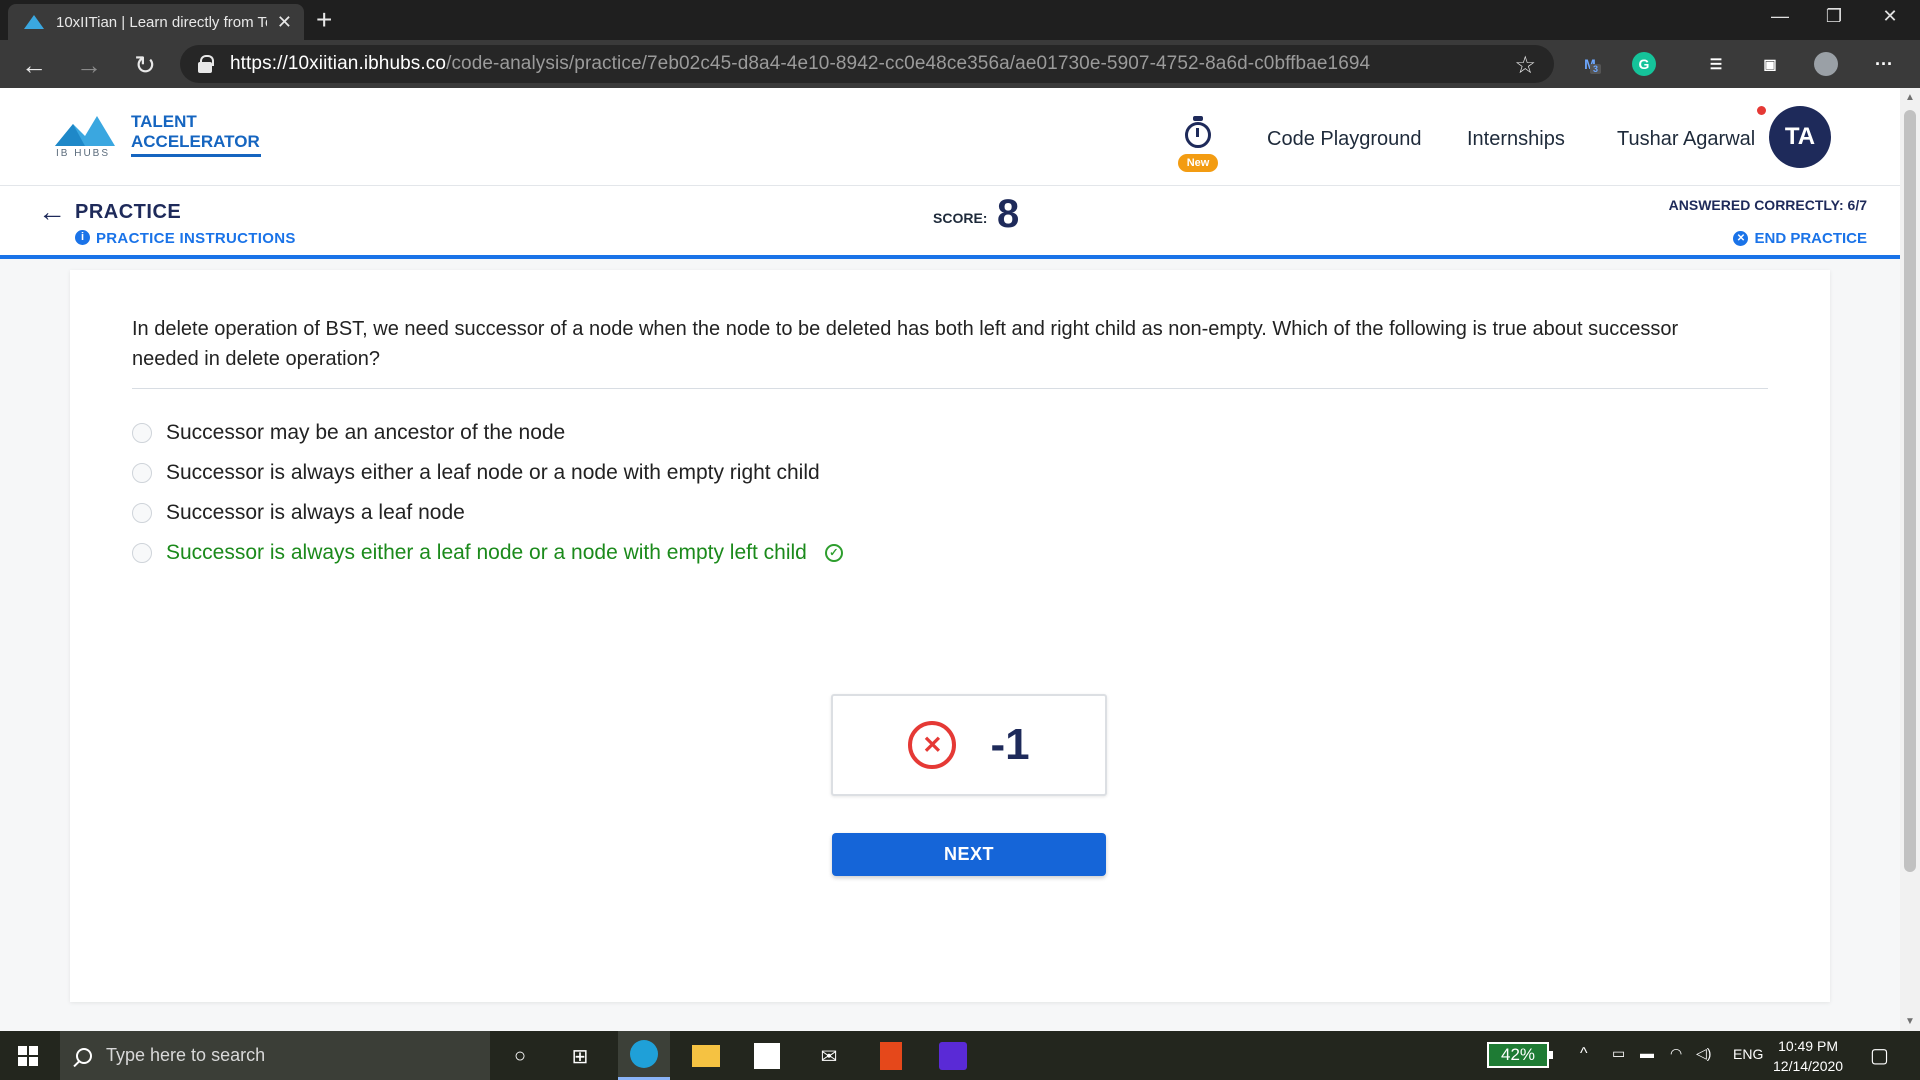 The height and width of the screenshot is (1080, 1920). I want to click on timer-feature: New, so click(1199, 145).